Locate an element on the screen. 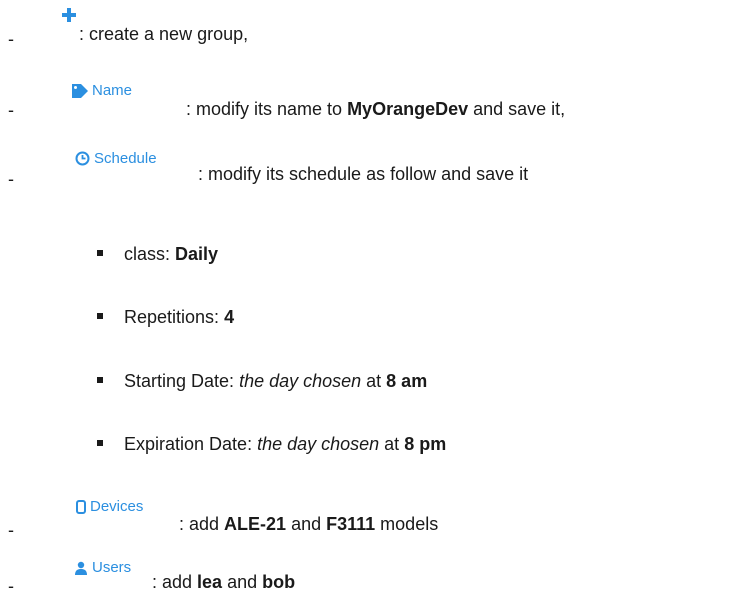 The height and width of the screenshot is (600, 744). plus-icon is located at coordinates (69, 15).